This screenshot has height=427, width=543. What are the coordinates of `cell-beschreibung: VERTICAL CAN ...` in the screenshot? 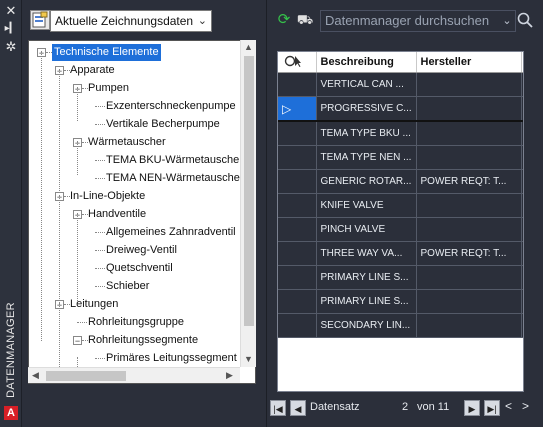 It's located at (366, 84).